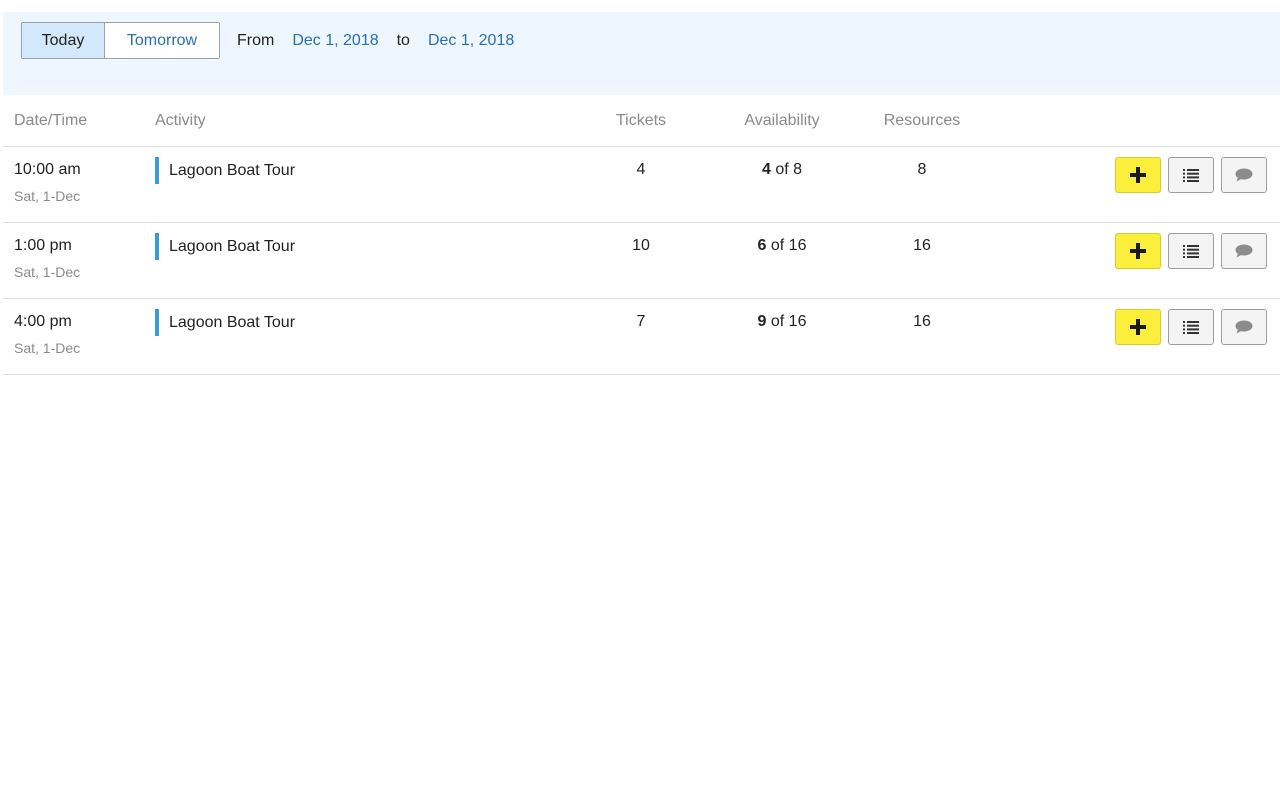 This screenshot has width=1280, height=800. I want to click on header-activity: Activity, so click(180, 120).